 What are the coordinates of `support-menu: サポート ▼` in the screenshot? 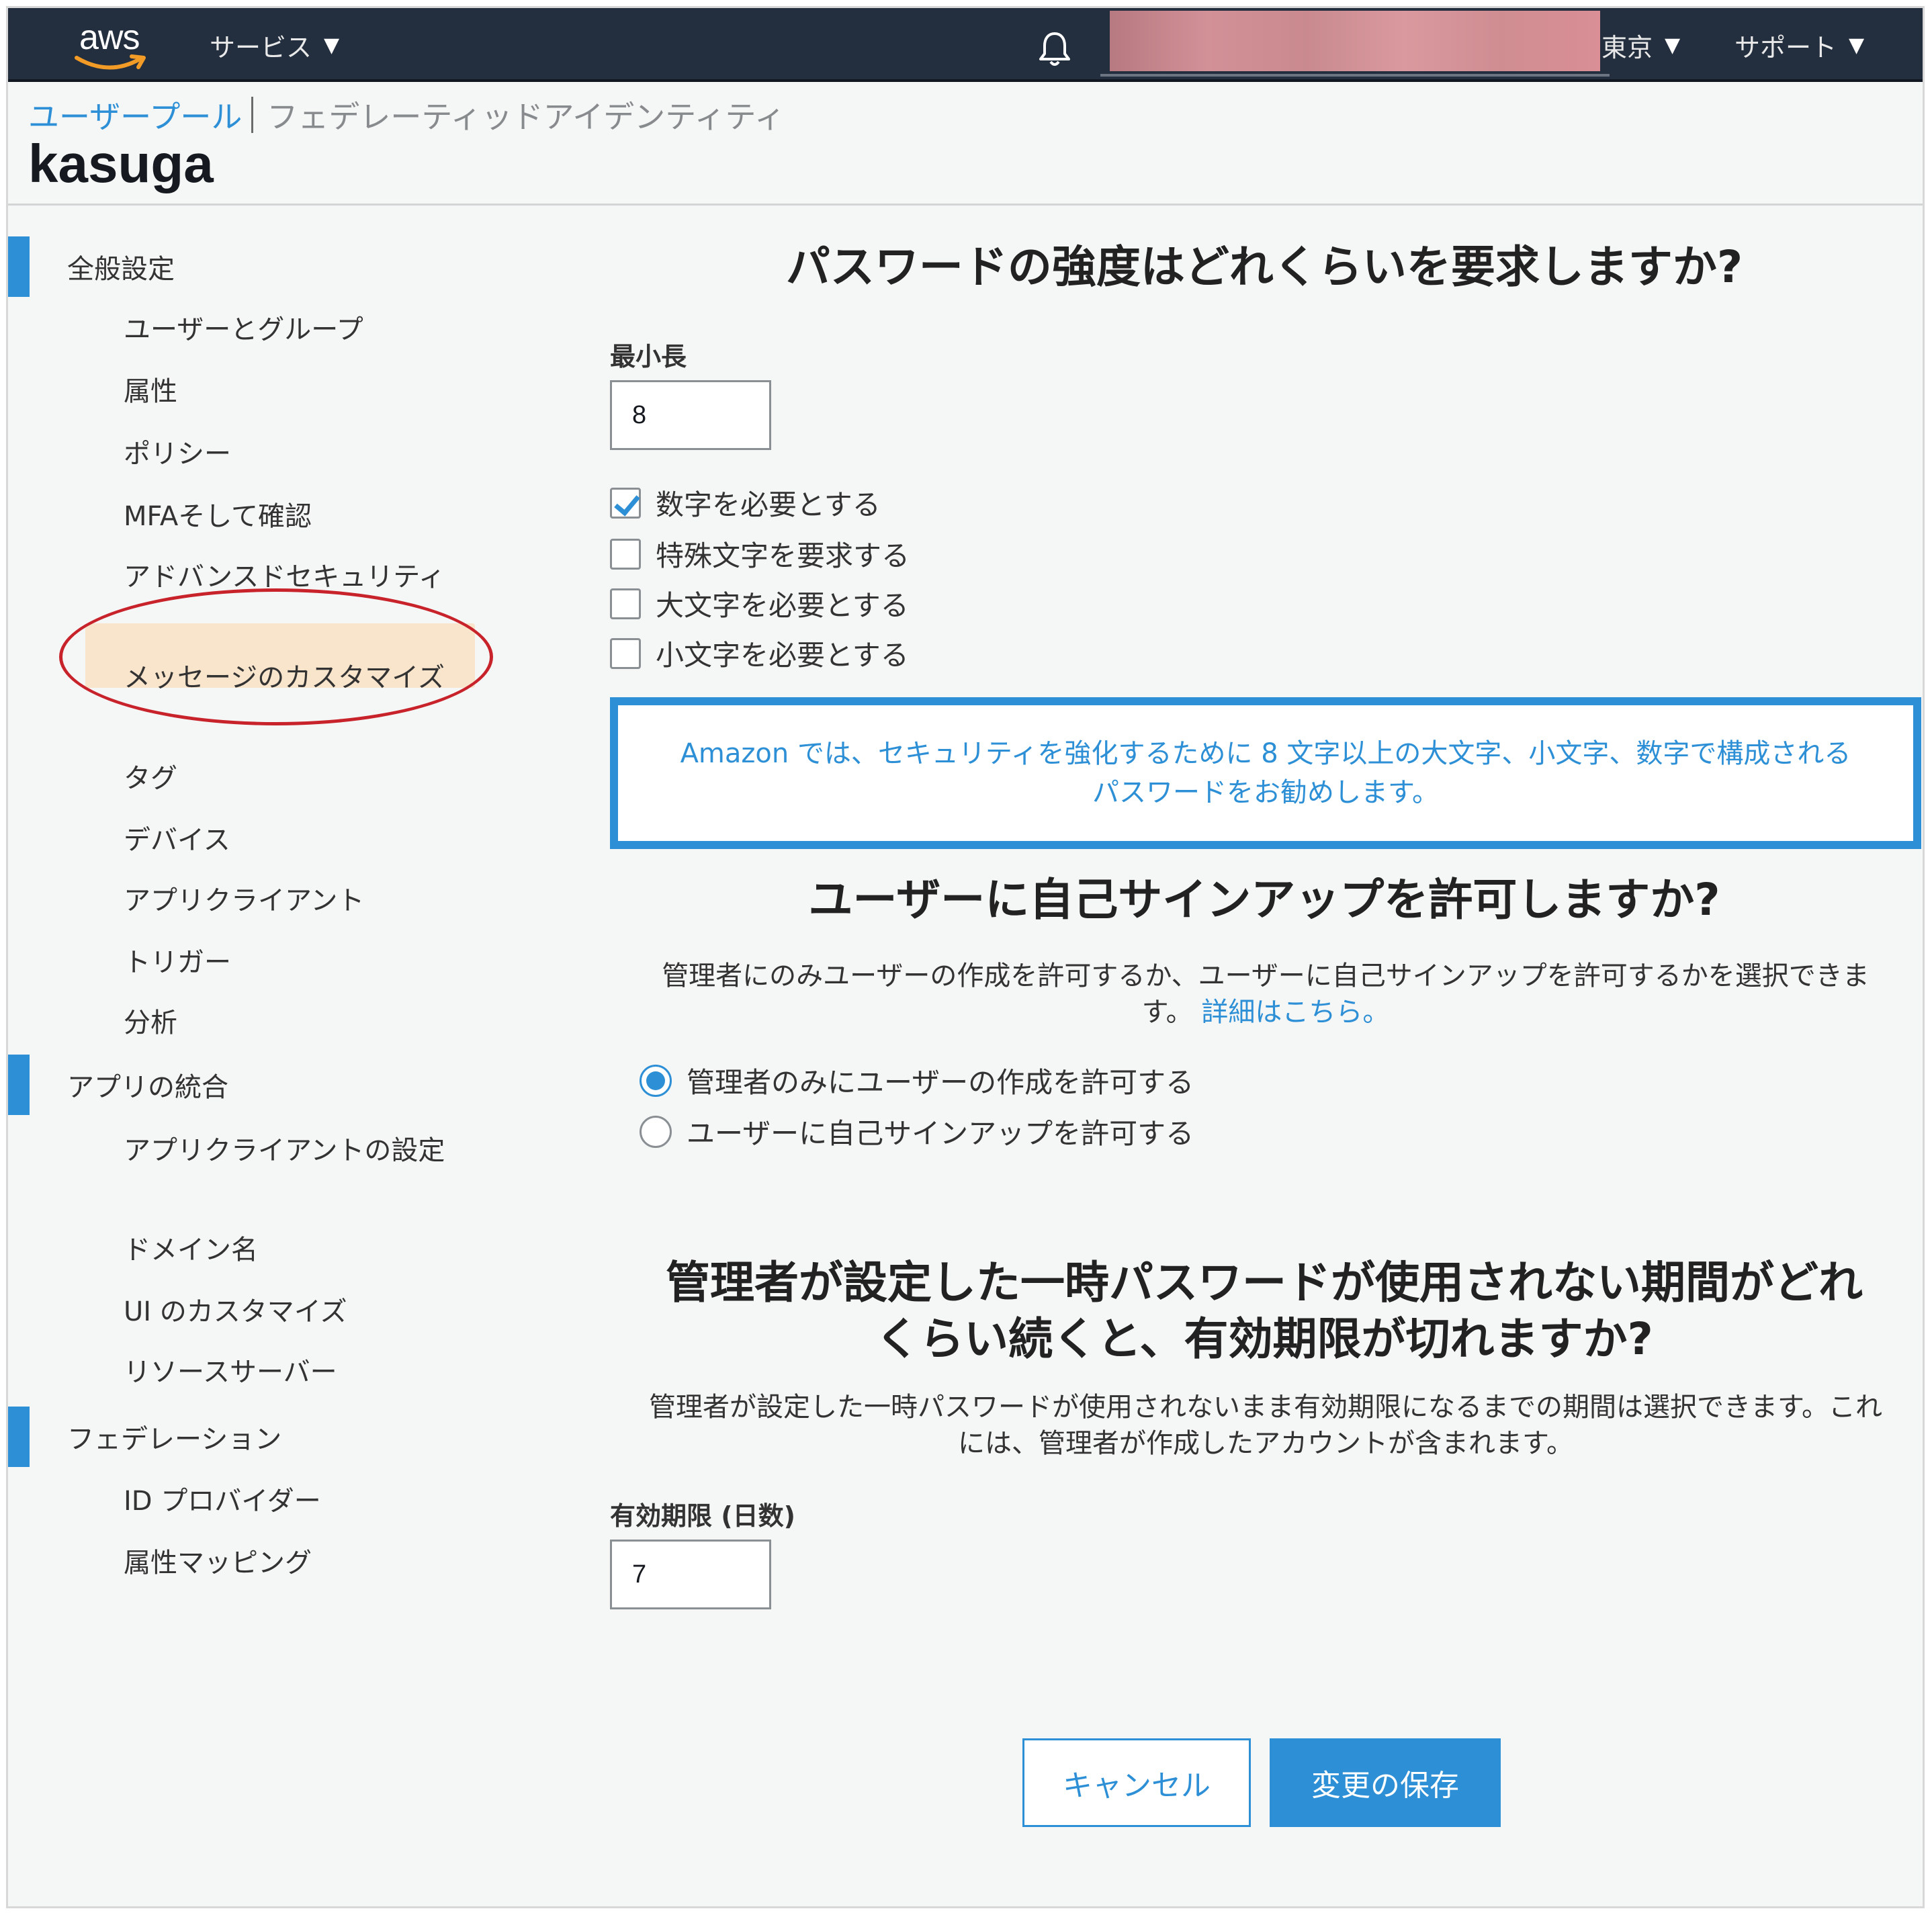 It's located at (1800, 45).